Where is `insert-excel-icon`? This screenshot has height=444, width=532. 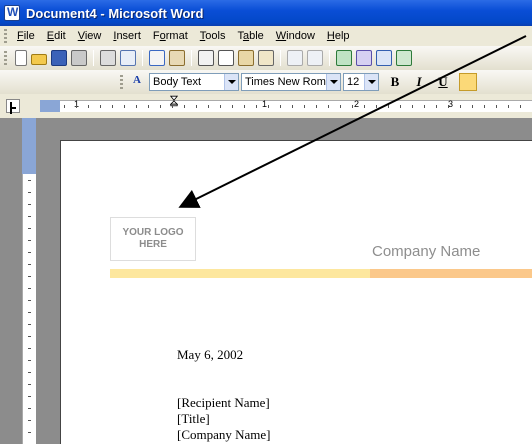
insert-excel-icon is located at coordinates (404, 58).